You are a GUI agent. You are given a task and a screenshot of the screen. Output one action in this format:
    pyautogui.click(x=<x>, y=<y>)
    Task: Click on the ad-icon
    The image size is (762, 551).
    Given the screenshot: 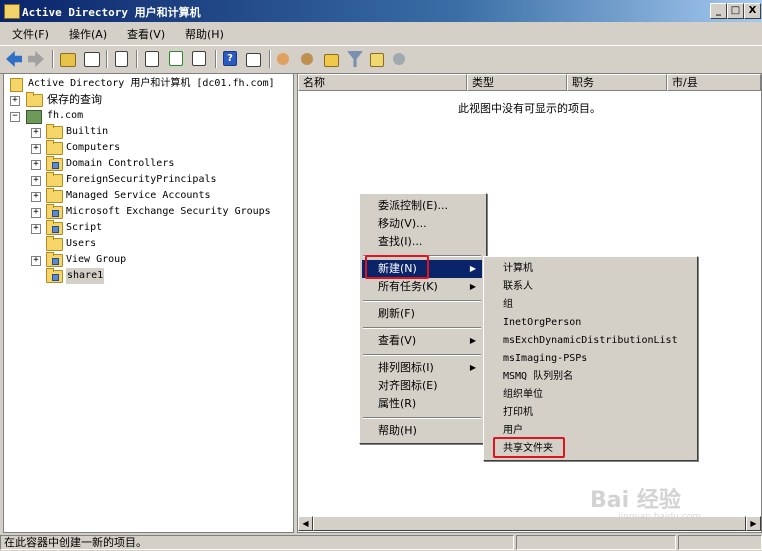 What is the action you would take?
    pyautogui.click(x=16, y=85)
    